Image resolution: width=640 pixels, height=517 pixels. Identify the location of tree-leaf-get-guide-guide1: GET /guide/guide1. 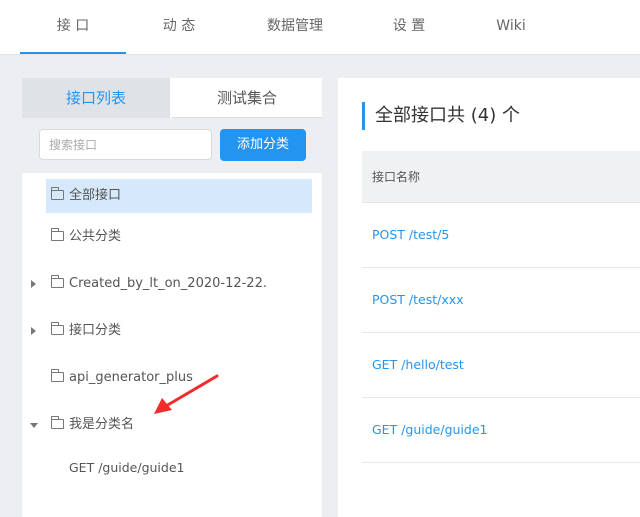
(172, 468).